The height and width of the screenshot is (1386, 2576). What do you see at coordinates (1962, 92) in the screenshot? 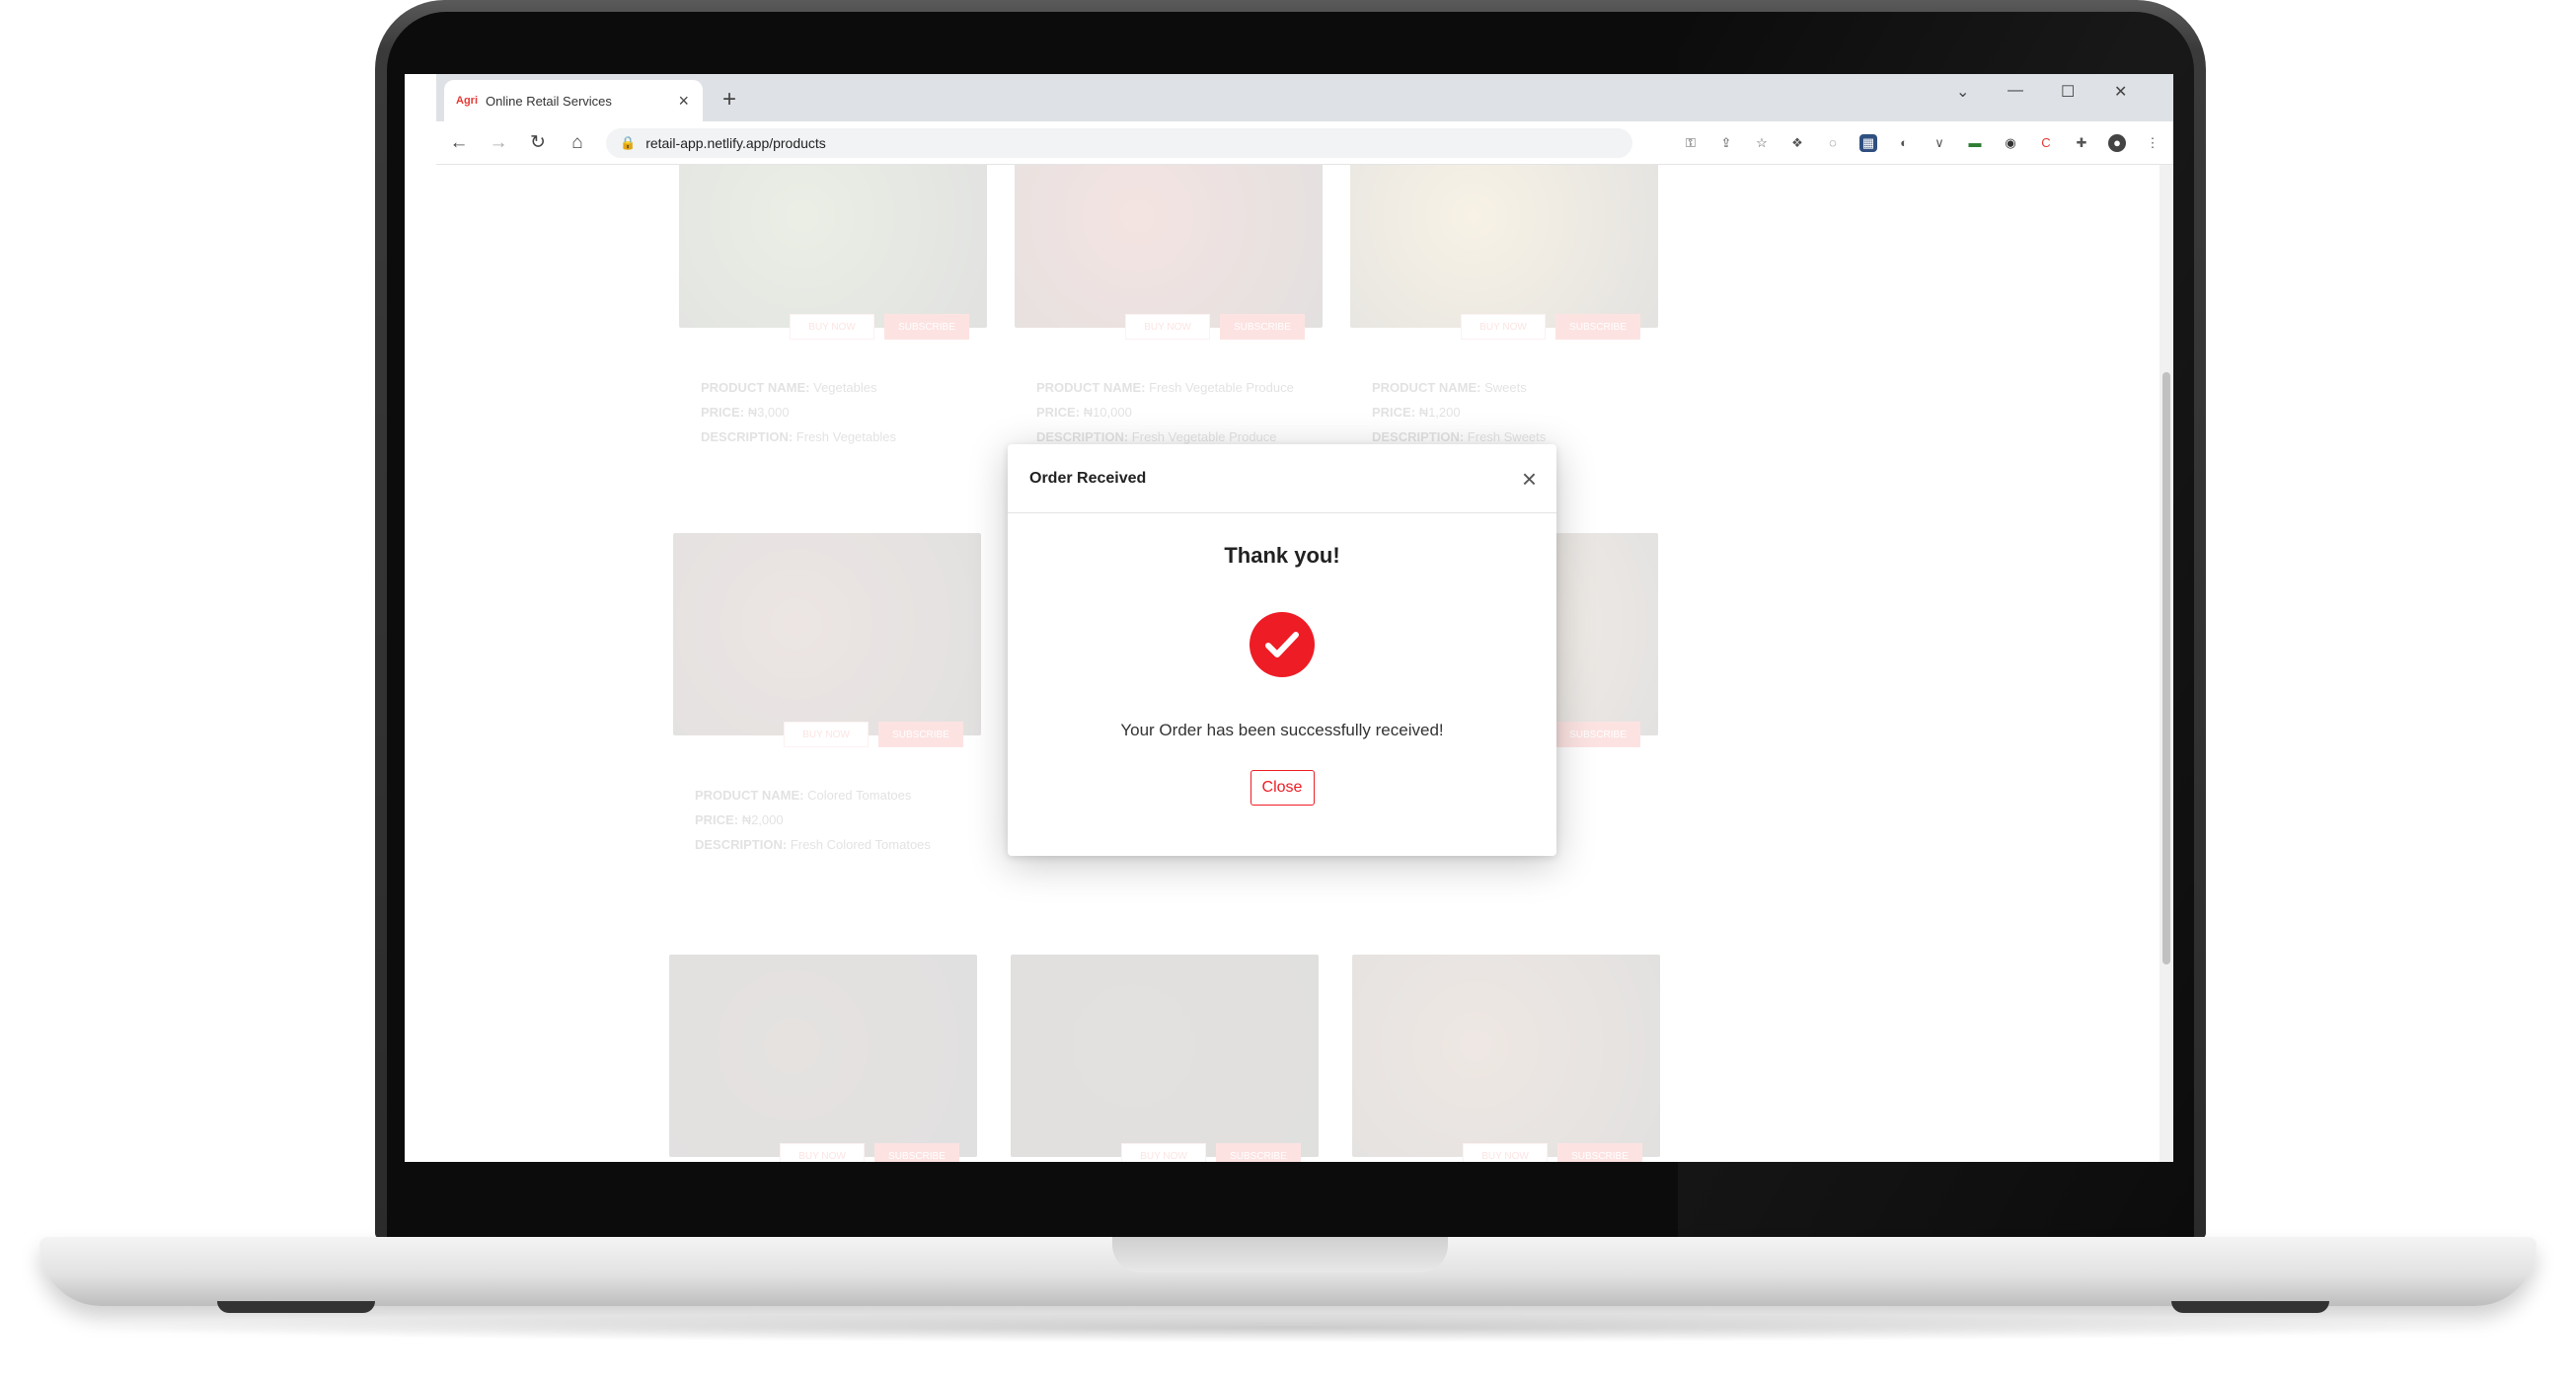
I see `tab-search-icon: ⌄` at bounding box center [1962, 92].